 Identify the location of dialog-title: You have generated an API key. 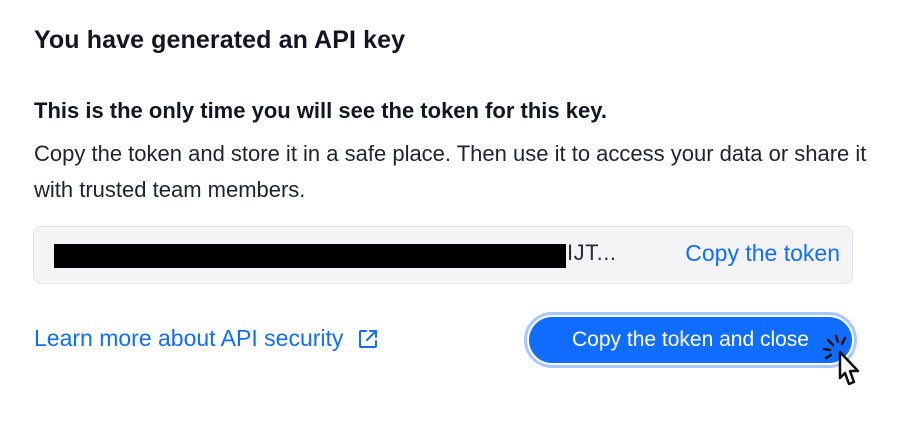
(220, 40).